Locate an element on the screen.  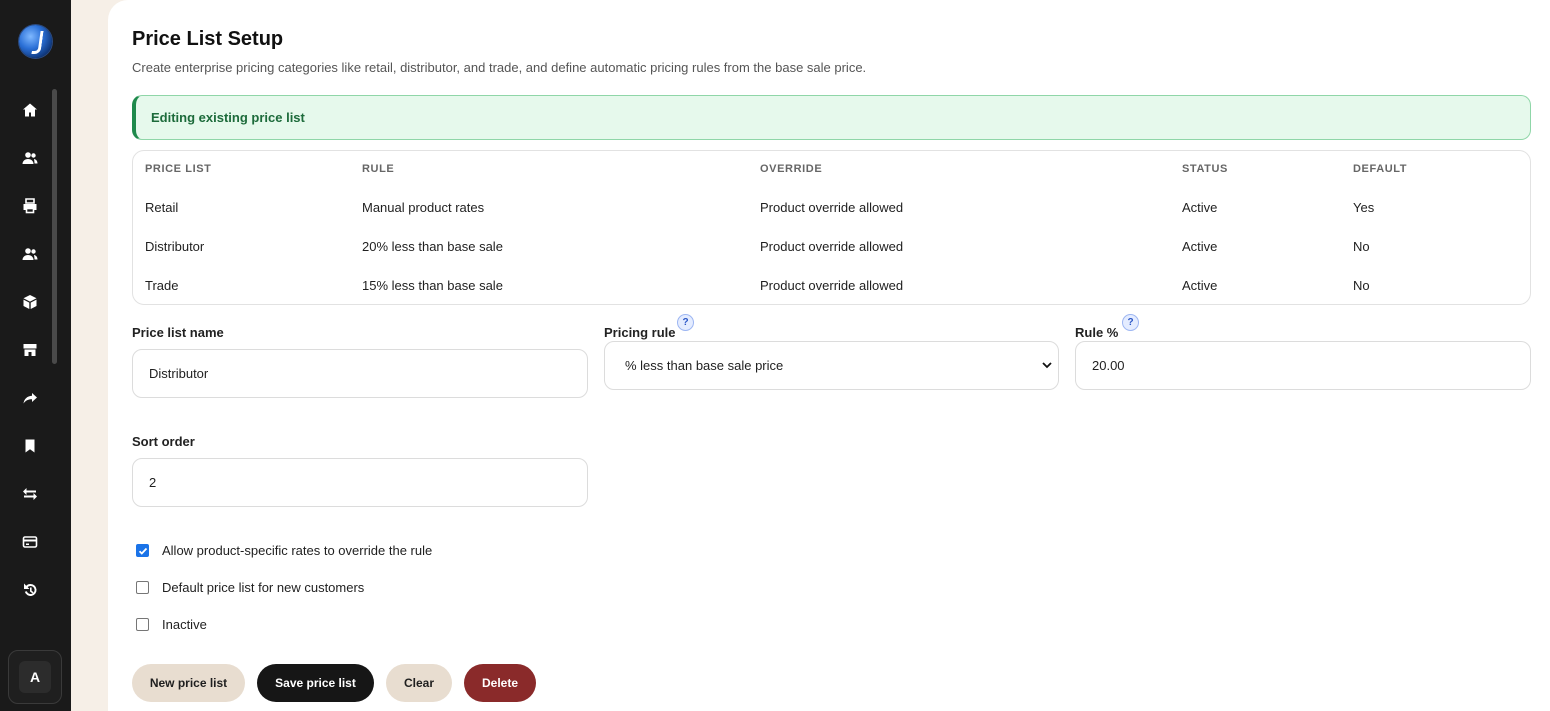
user-avatar-button: A is located at coordinates (35, 677).